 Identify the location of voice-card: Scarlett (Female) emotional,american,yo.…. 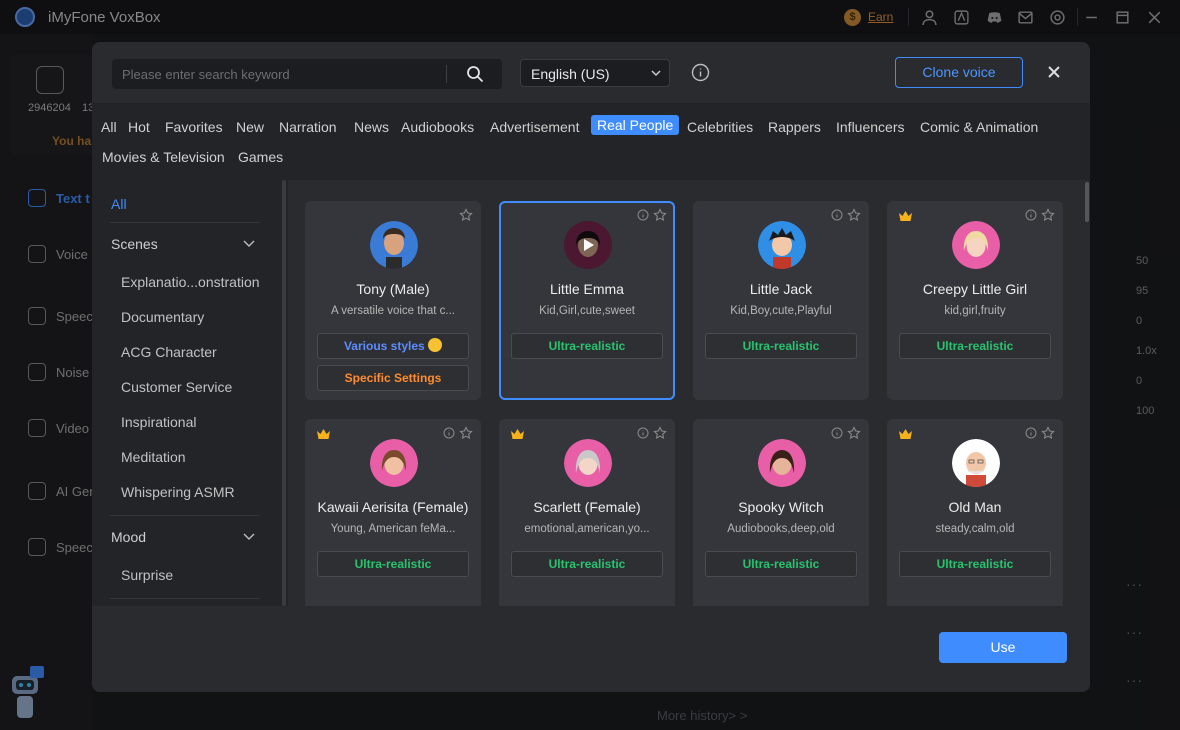
(587, 512).